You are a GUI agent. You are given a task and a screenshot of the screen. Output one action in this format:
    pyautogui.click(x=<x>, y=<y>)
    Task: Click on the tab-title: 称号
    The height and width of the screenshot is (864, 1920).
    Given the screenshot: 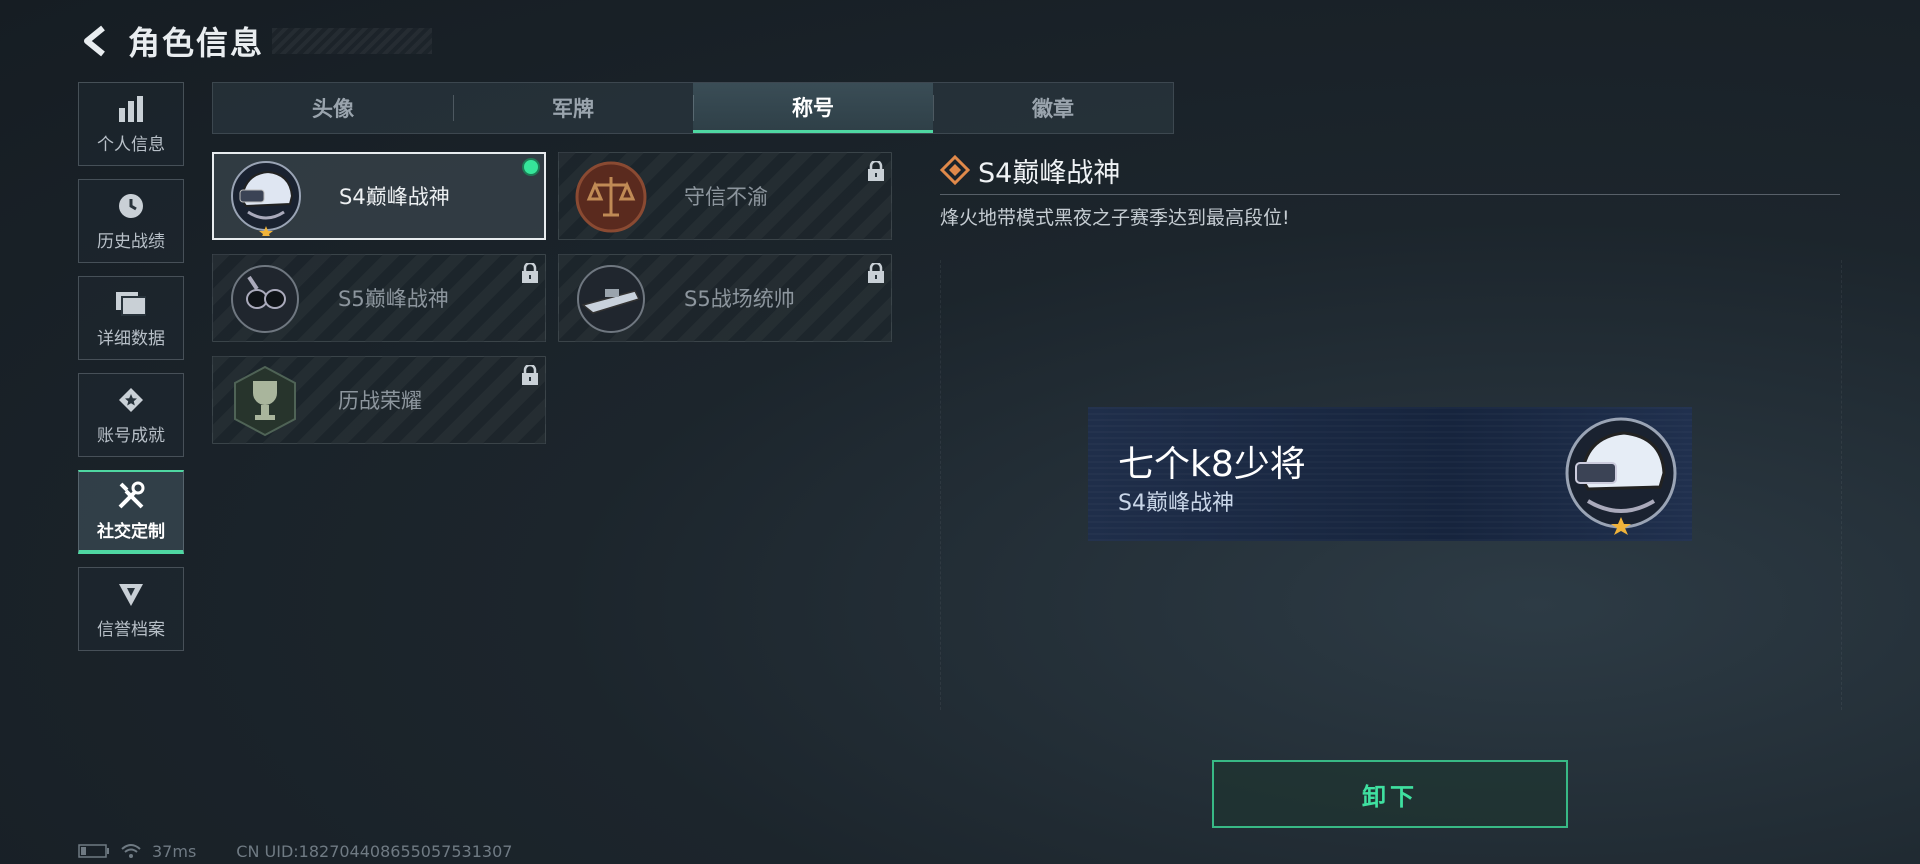 What is the action you would take?
    pyautogui.click(x=813, y=108)
    